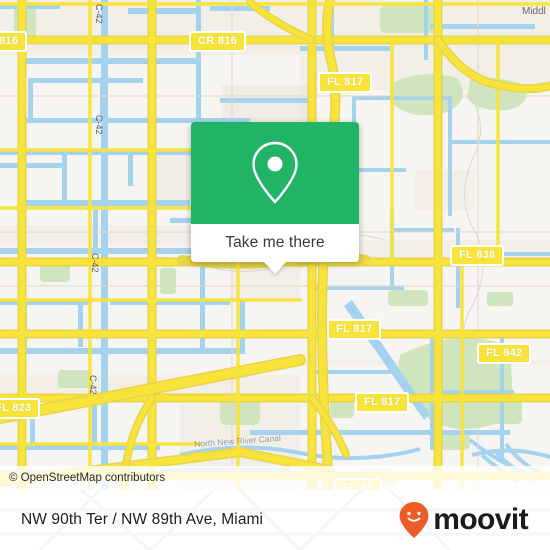 This screenshot has width=550, height=550. Describe the element at coordinates (414, 520) in the screenshot. I see `moovit-smiley-pin-icon` at that location.